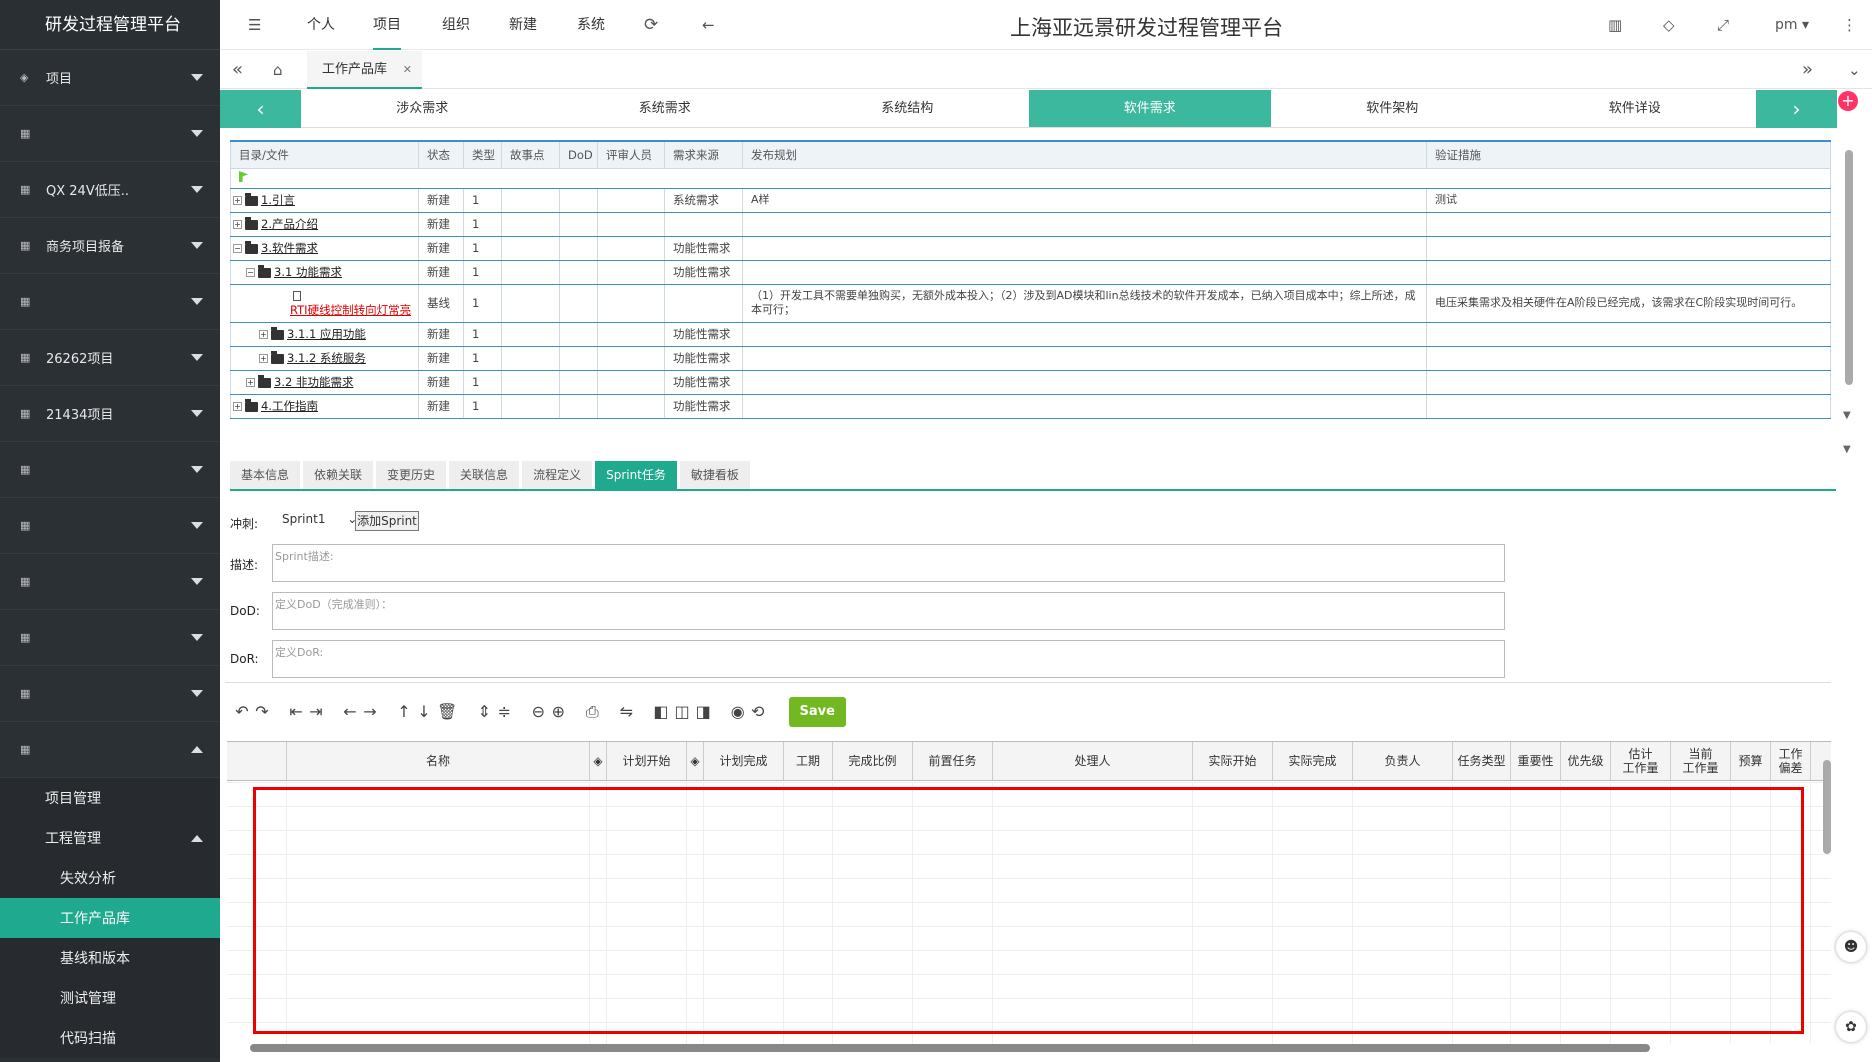 This screenshot has height=1062, width=1872. I want to click on sidebar-subitem: 代码扫描, so click(110, 1038).